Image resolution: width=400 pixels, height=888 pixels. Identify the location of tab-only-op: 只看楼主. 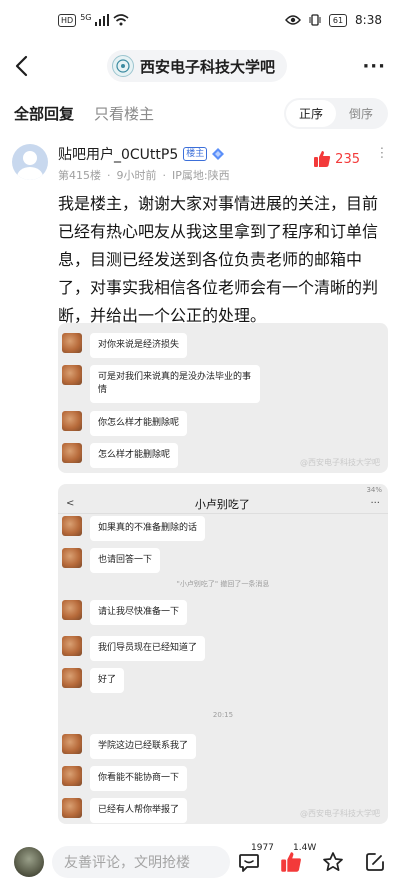
(124, 113).